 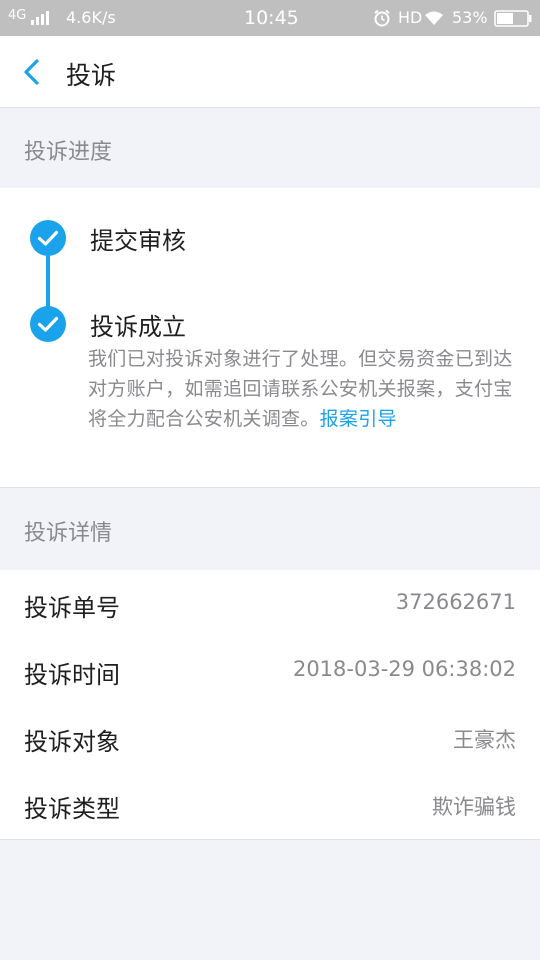 What do you see at coordinates (270, 670) in the screenshot?
I see `detail-row-complaint-time: 投诉时间 2018-03-29 06:38:02` at bounding box center [270, 670].